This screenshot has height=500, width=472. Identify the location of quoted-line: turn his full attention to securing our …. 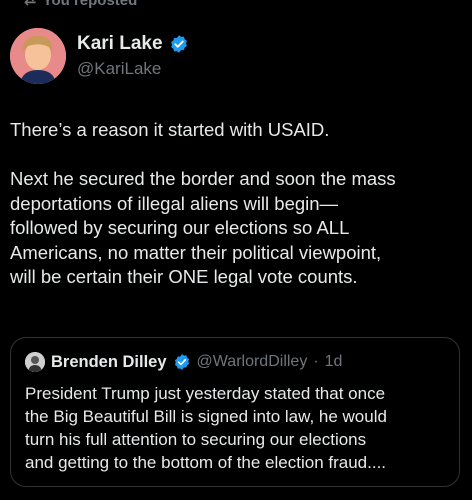
(196, 439).